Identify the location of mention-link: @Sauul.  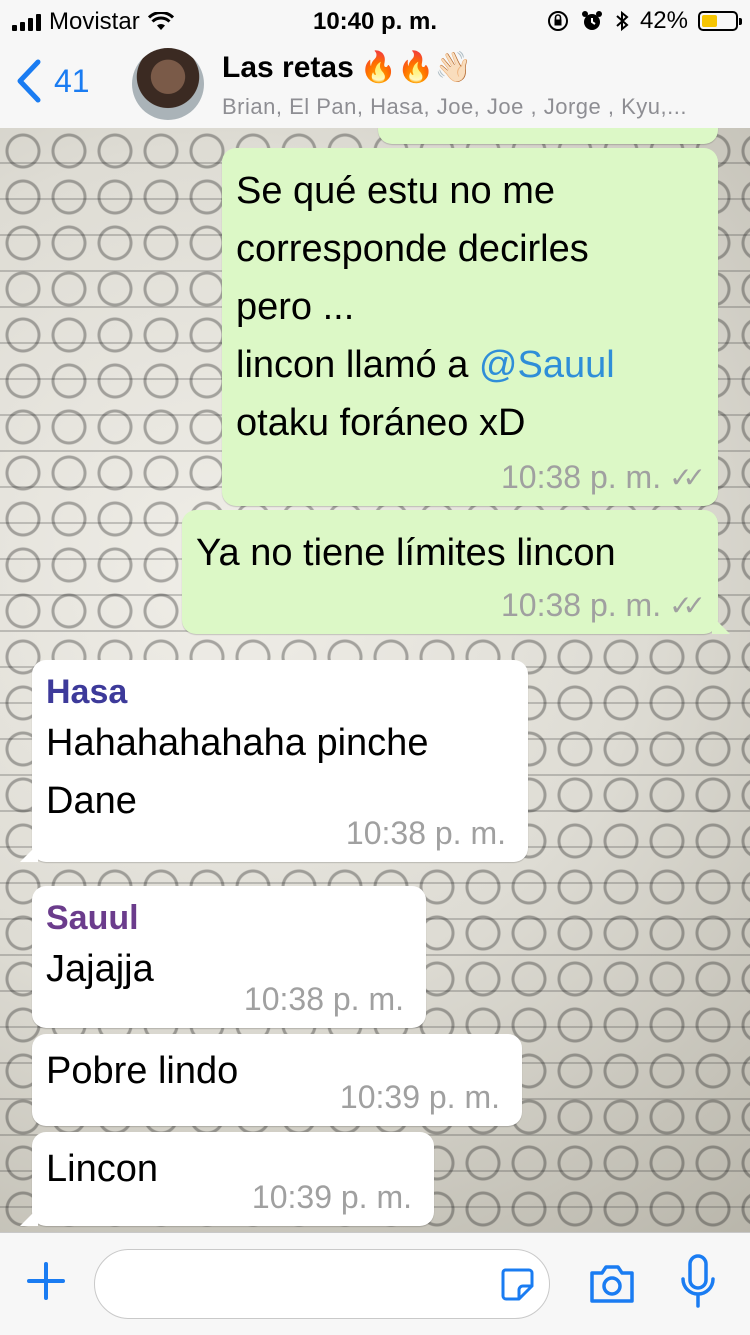
(547, 365).